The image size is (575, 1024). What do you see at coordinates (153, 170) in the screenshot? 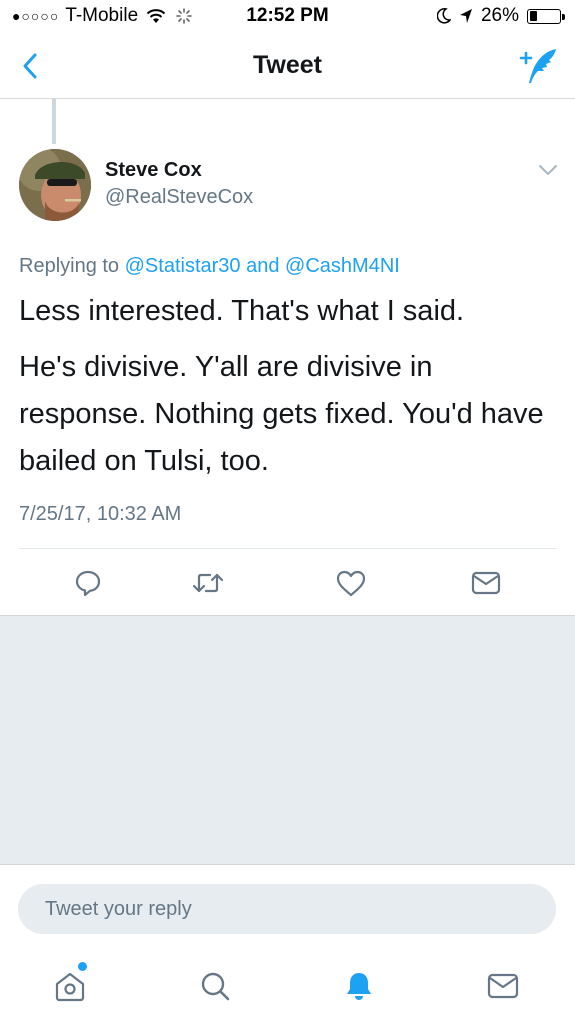
I see `author-name: Steve Cox` at bounding box center [153, 170].